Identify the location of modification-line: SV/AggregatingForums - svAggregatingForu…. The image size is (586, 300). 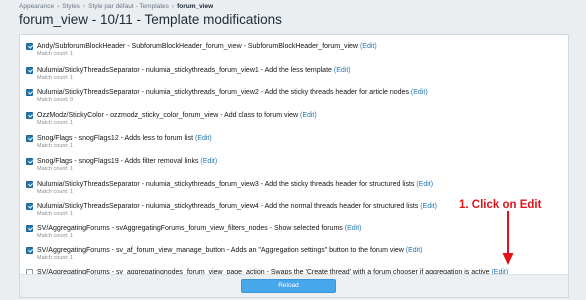
(199, 228).